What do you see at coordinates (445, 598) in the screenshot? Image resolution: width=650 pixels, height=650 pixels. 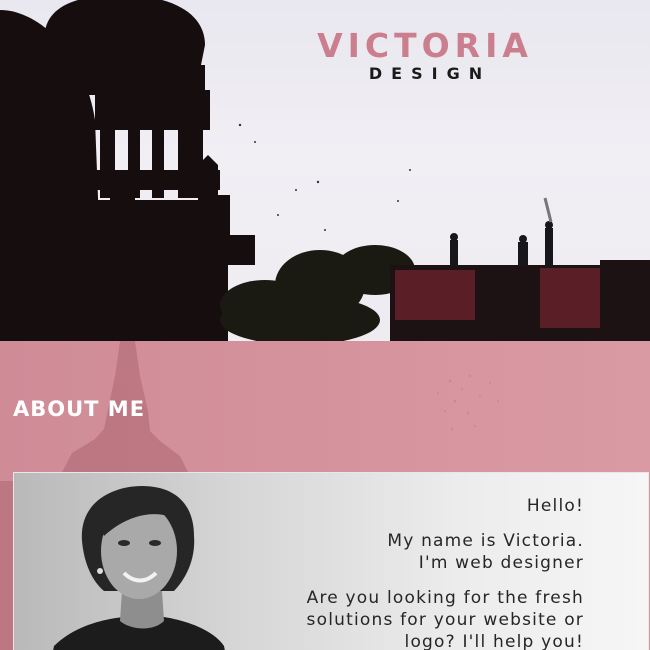 I see `about-pitch-line-1: Are you looking for the fresh` at bounding box center [445, 598].